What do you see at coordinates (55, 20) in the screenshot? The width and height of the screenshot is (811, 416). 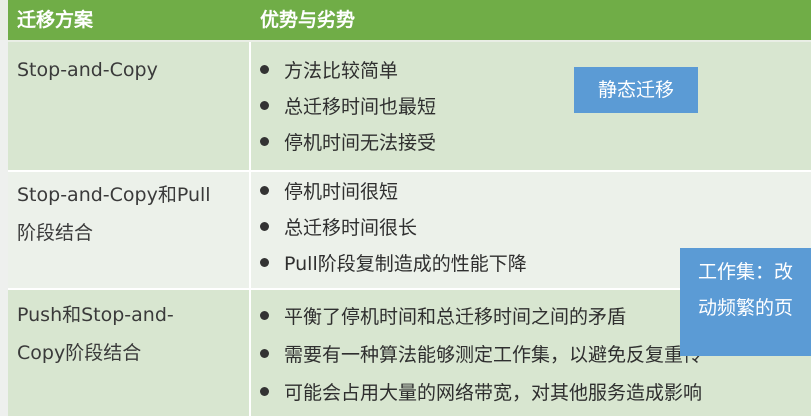 I see `header-scheme: 迁移方案` at bounding box center [55, 20].